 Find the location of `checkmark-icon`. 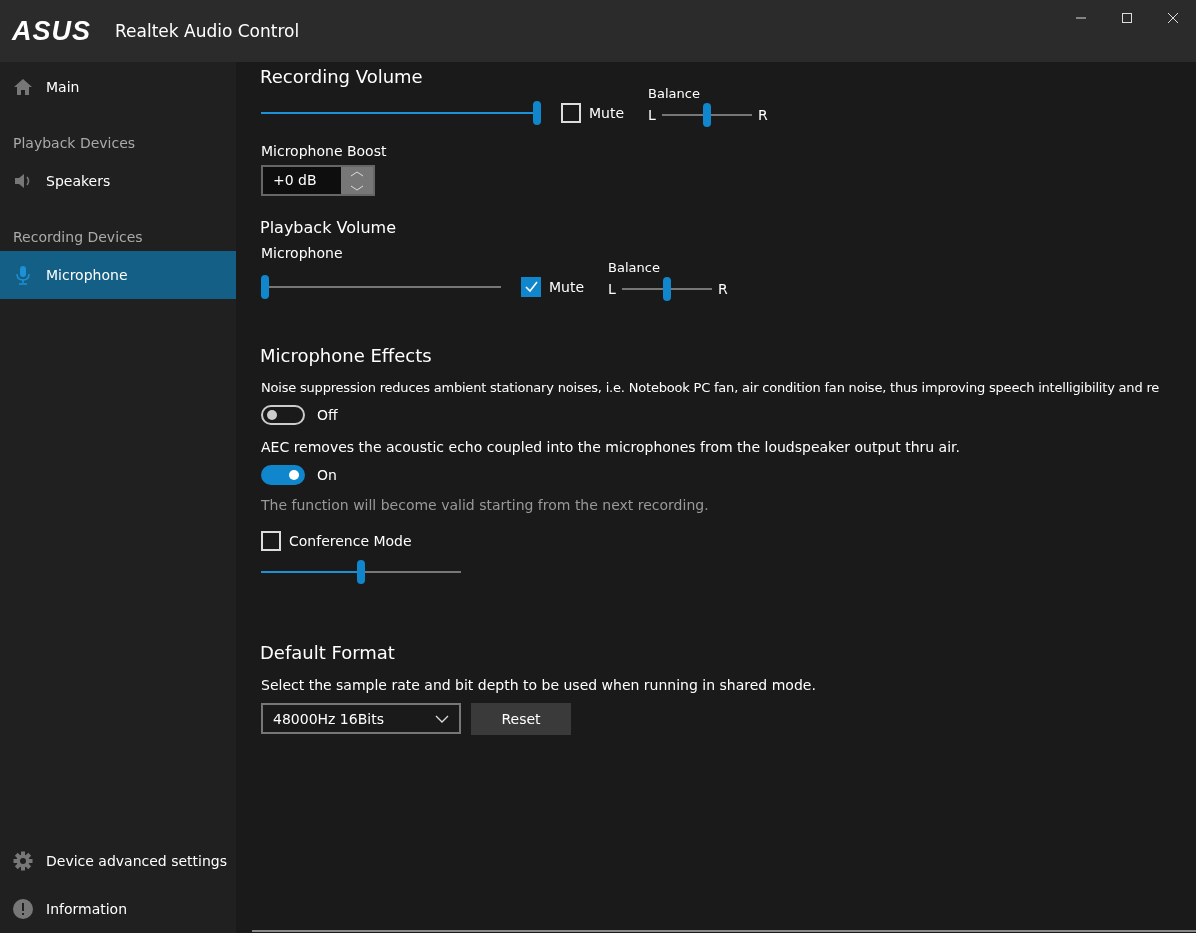

checkmark-icon is located at coordinates (531, 287).